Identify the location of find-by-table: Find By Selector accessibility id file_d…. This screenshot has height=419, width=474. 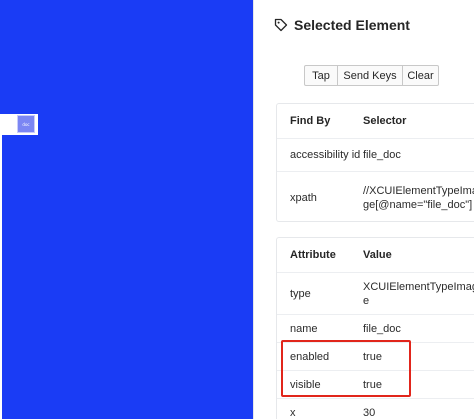
(375, 162).